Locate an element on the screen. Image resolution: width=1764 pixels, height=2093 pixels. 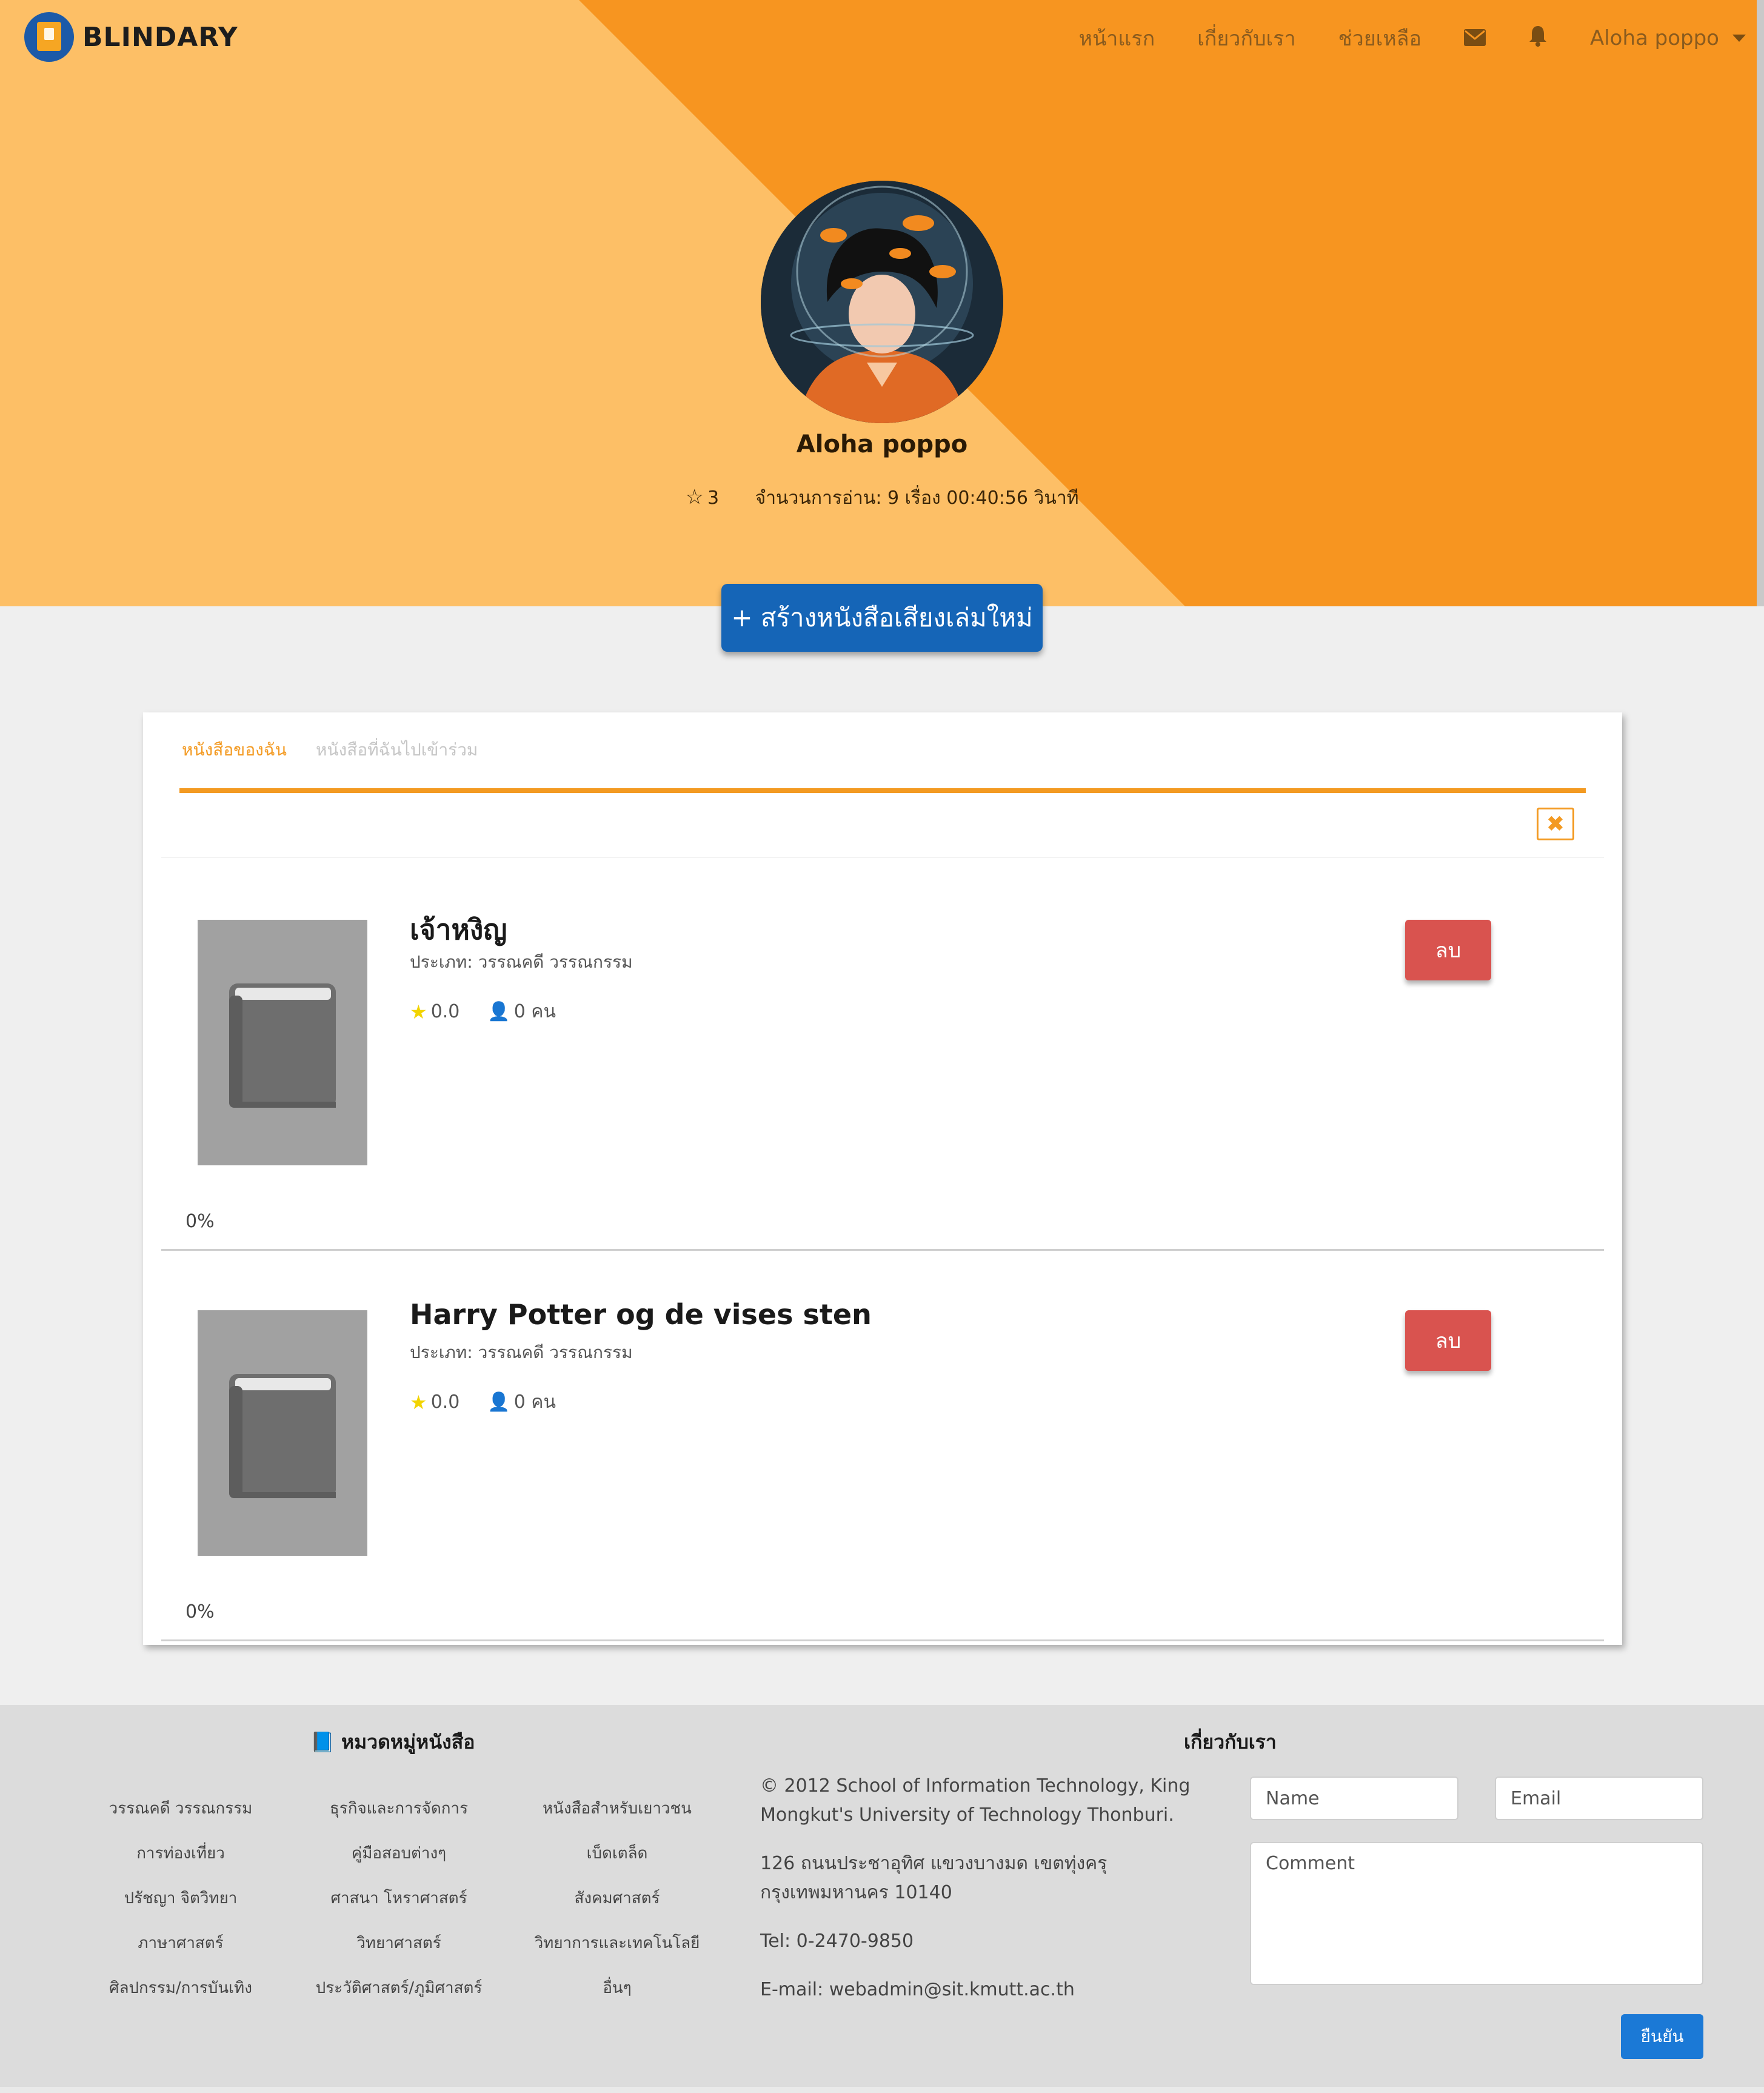
category-link: ประวัติศาสตร์/ภูมิศาสตร์ is located at coordinates (399, 1986).